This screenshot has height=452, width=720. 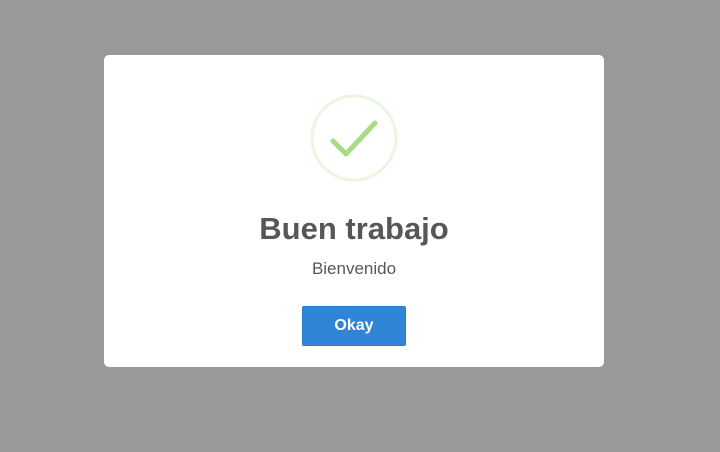 What do you see at coordinates (354, 268) in the screenshot?
I see `dialog-message: Bienvenido` at bounding box center [354, 268].